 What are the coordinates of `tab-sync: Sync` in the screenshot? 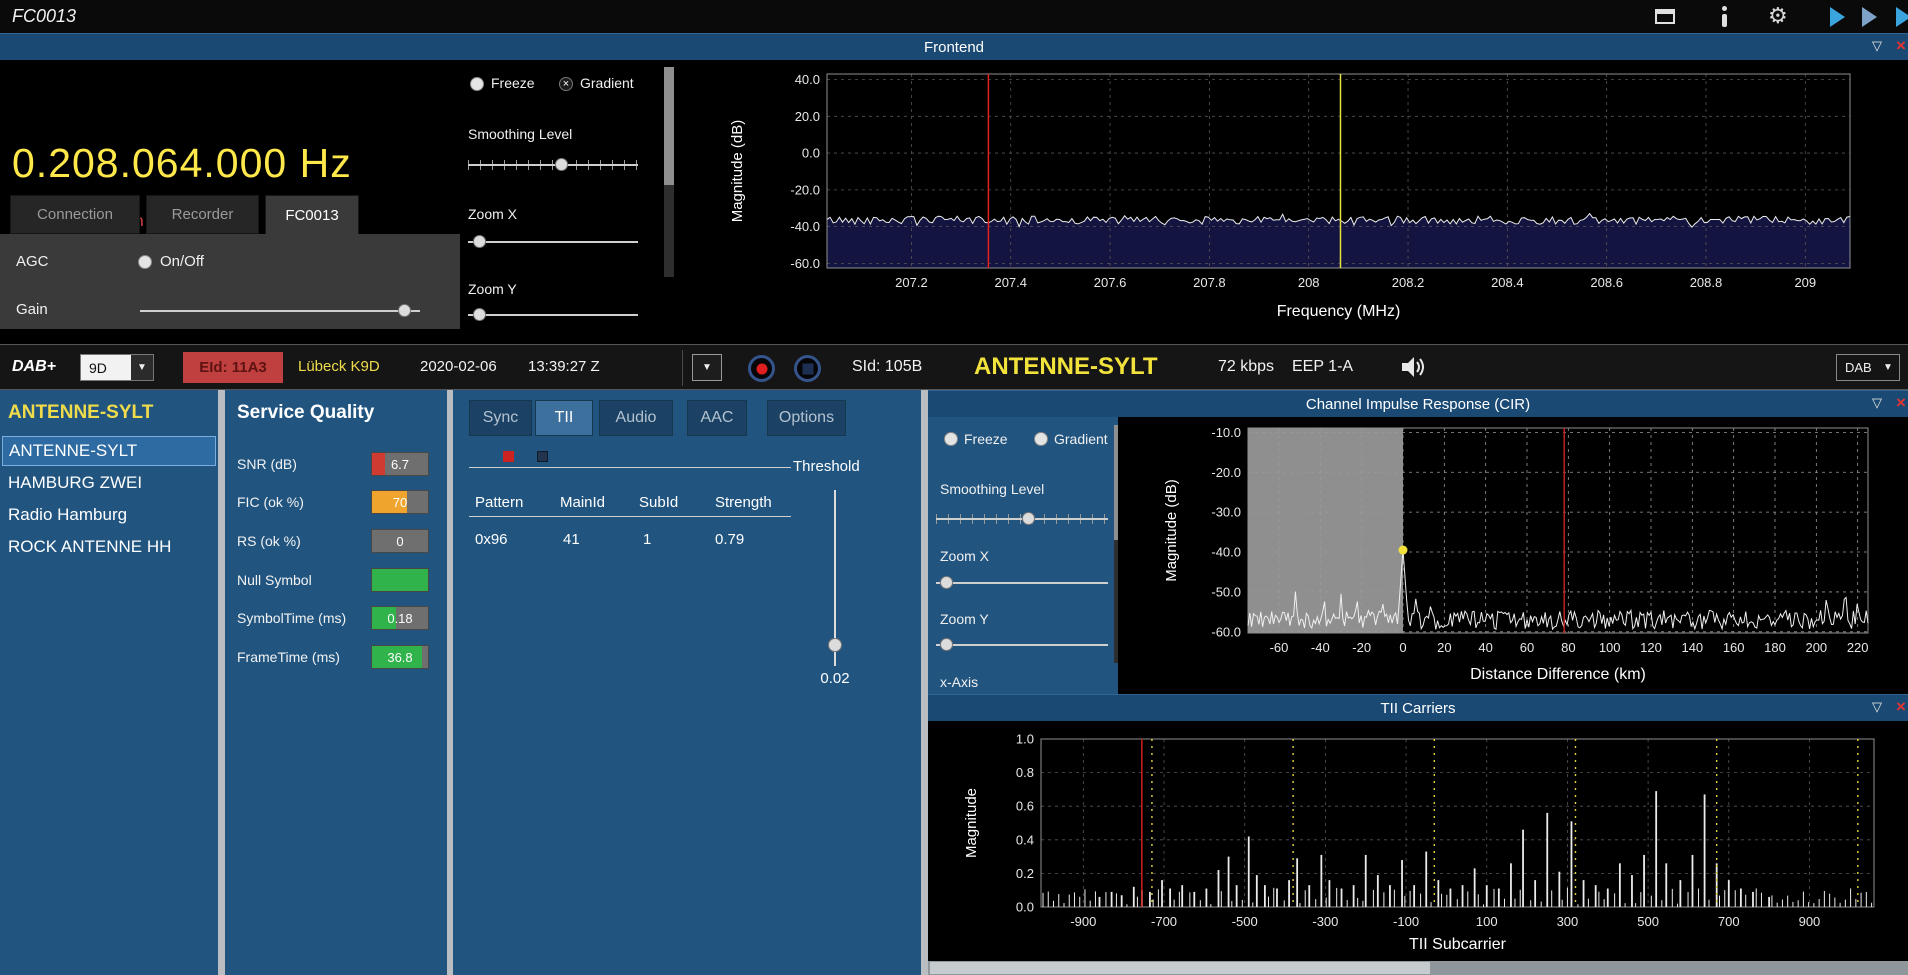 It's located at (500, 418).